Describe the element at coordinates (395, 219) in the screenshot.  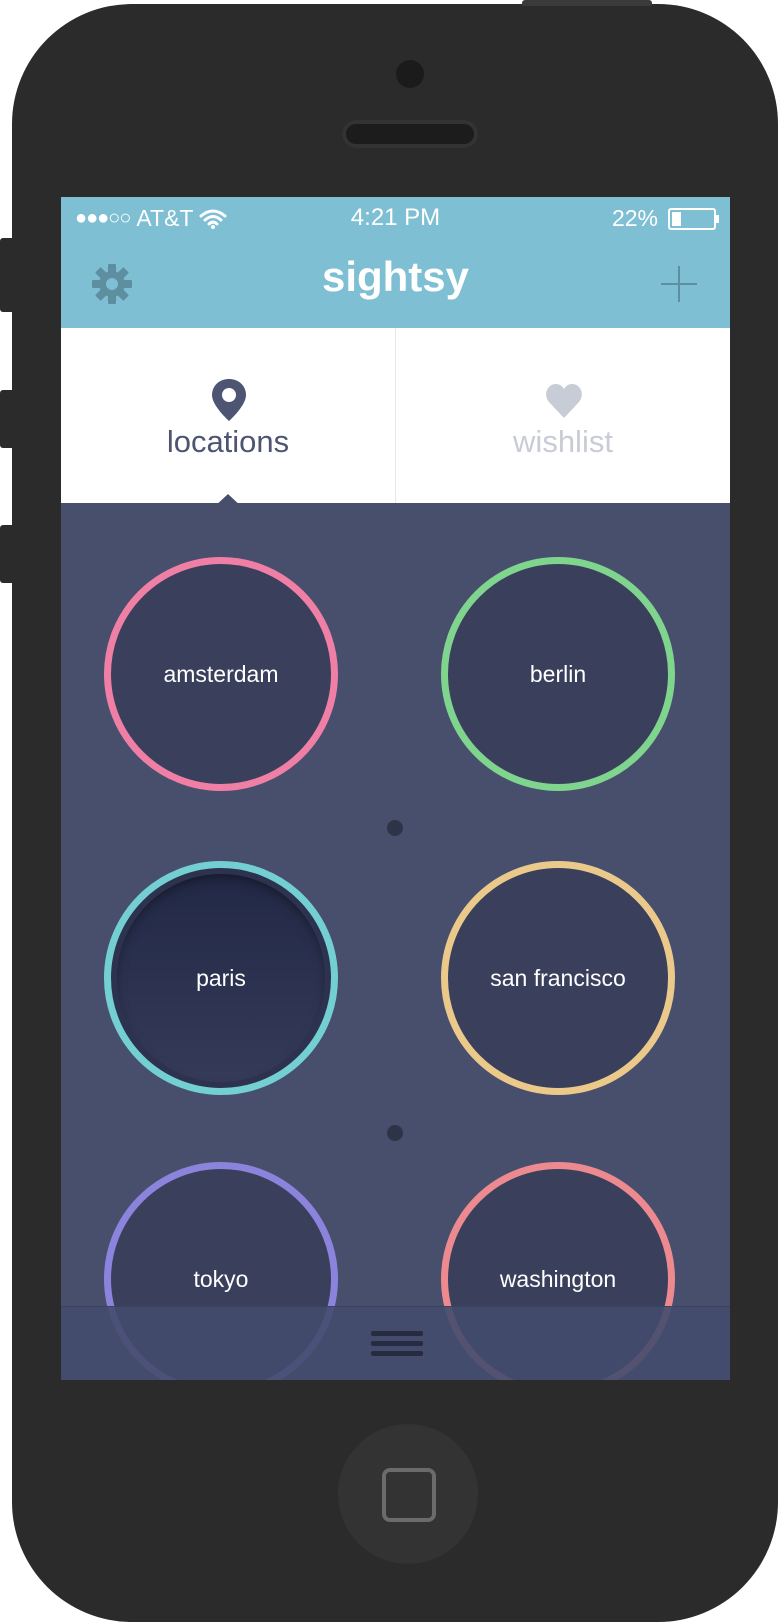
I see `status-bar: ●●●○○ AT&T 4:21 PM 22%` at that location.